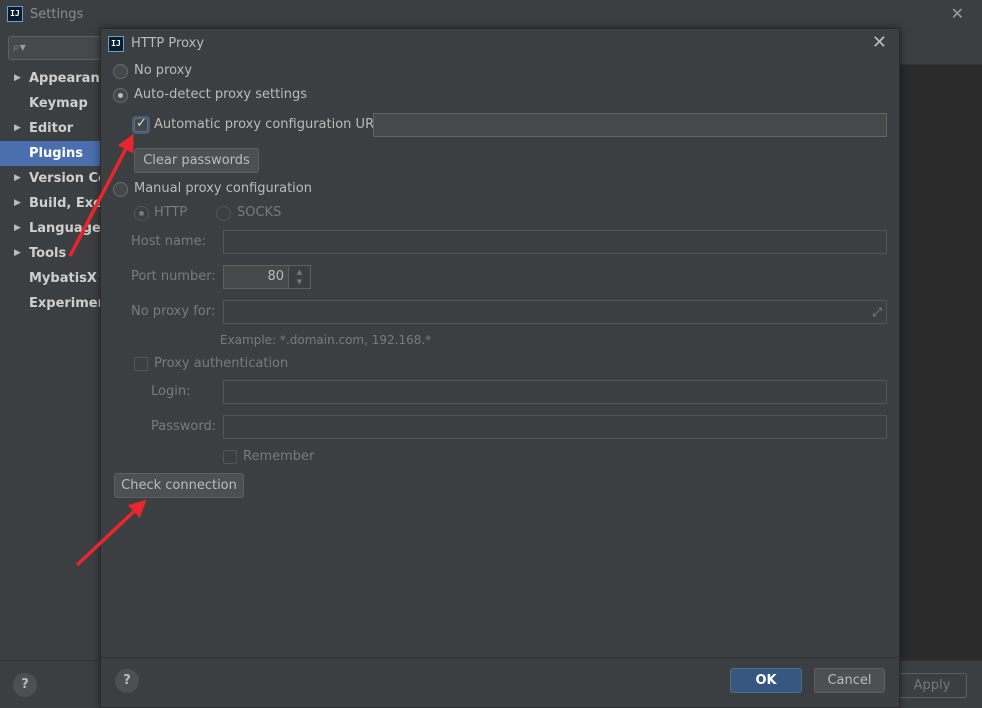 The height and width of the screenshot is (708, 982). Describe the element at coordinates (259, 212) in the screenshot. I see `socks-label: SOCKS` at that location.